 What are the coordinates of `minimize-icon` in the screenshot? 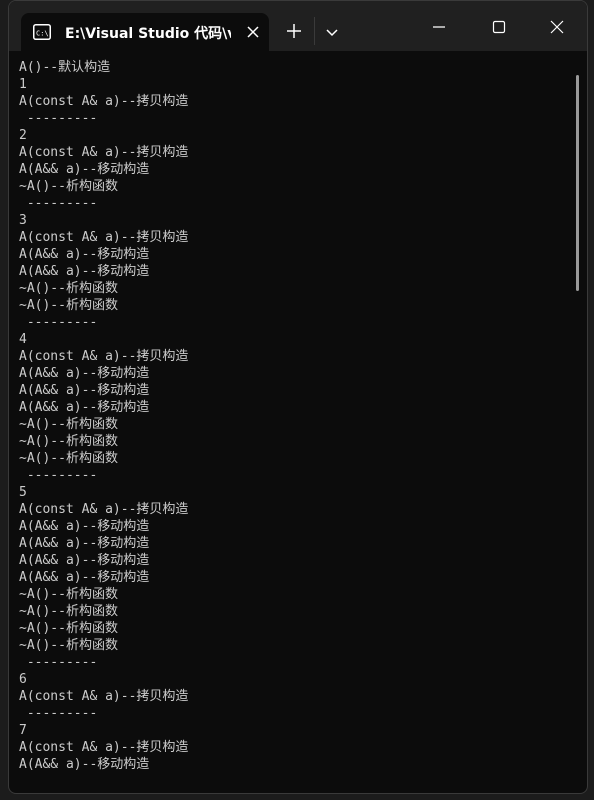 It's located at (439, 27).